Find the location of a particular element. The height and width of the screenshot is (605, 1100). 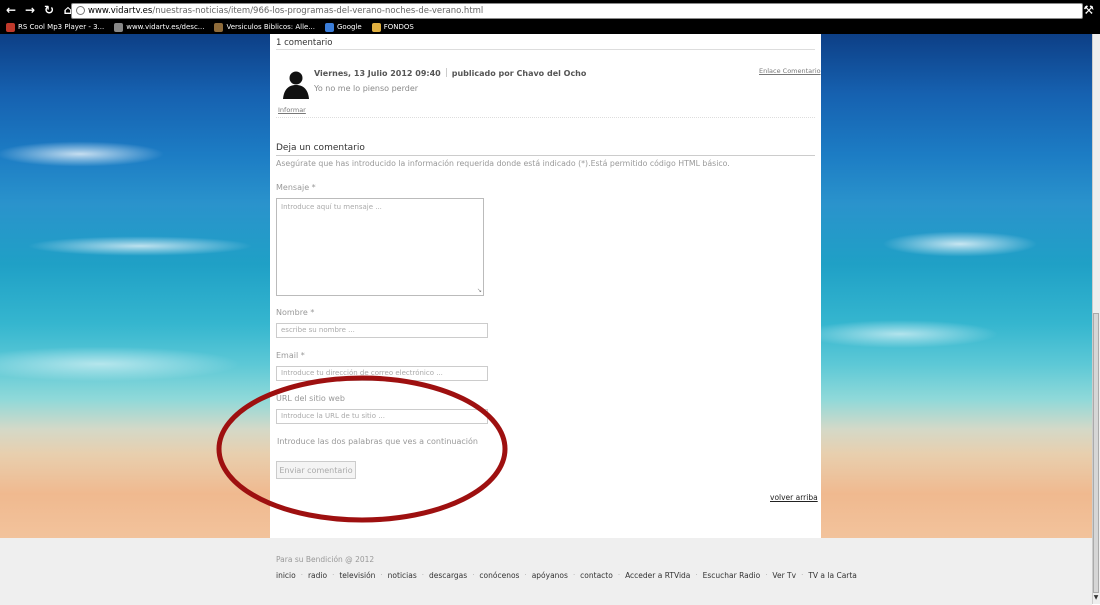

globe-icon is located at coordinates (80, 10).